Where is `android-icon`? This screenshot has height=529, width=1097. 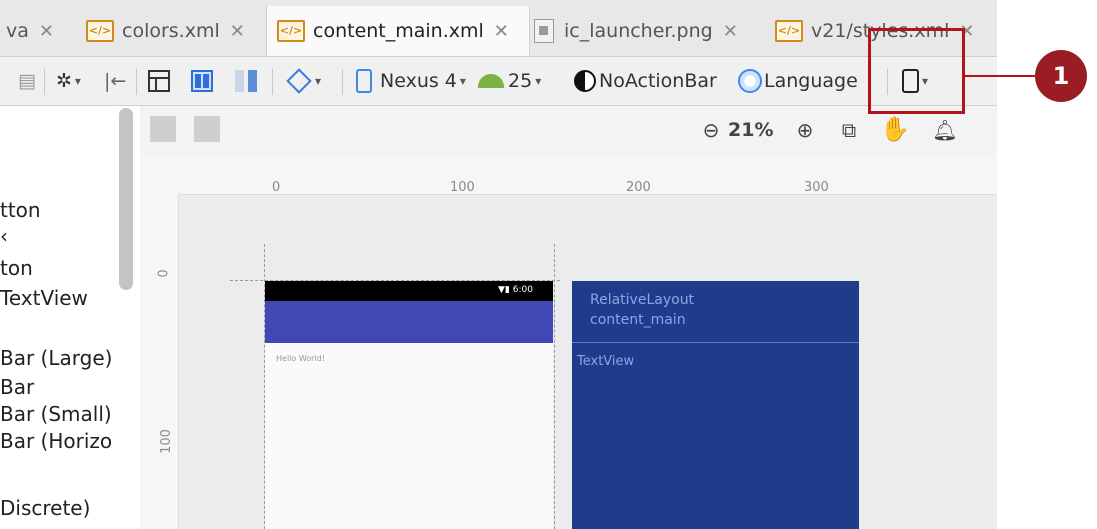
android-icon is located at coordinates (491, 81).